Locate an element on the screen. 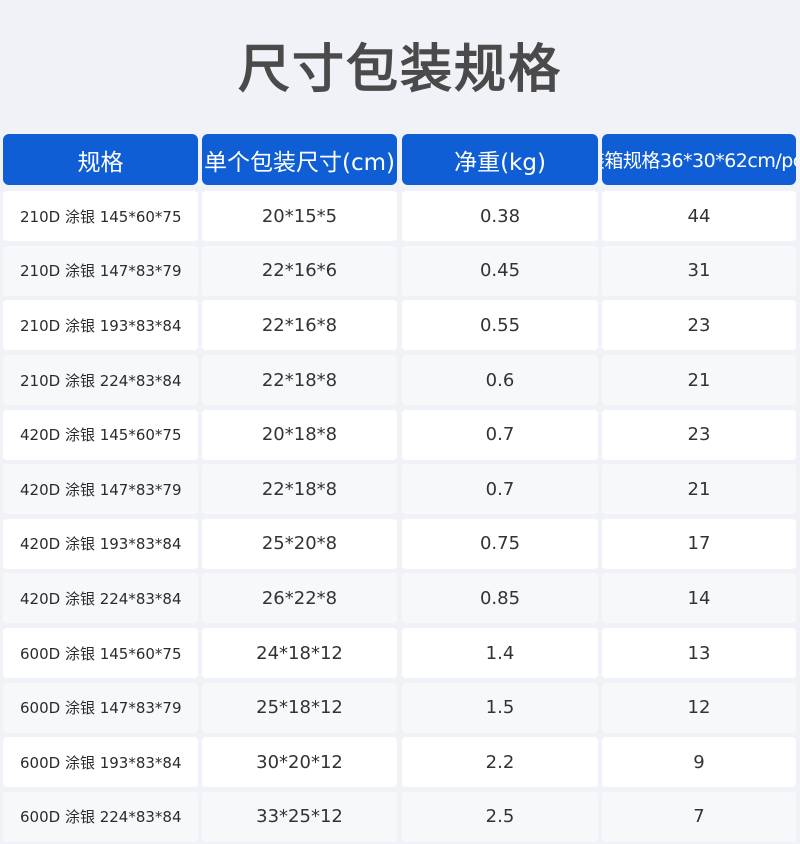 This screenshot has height=844, width=800. table-row: 600D 涂银 145*60*75 24*18*12 1.4 13 is located at coordinates (401, 653).